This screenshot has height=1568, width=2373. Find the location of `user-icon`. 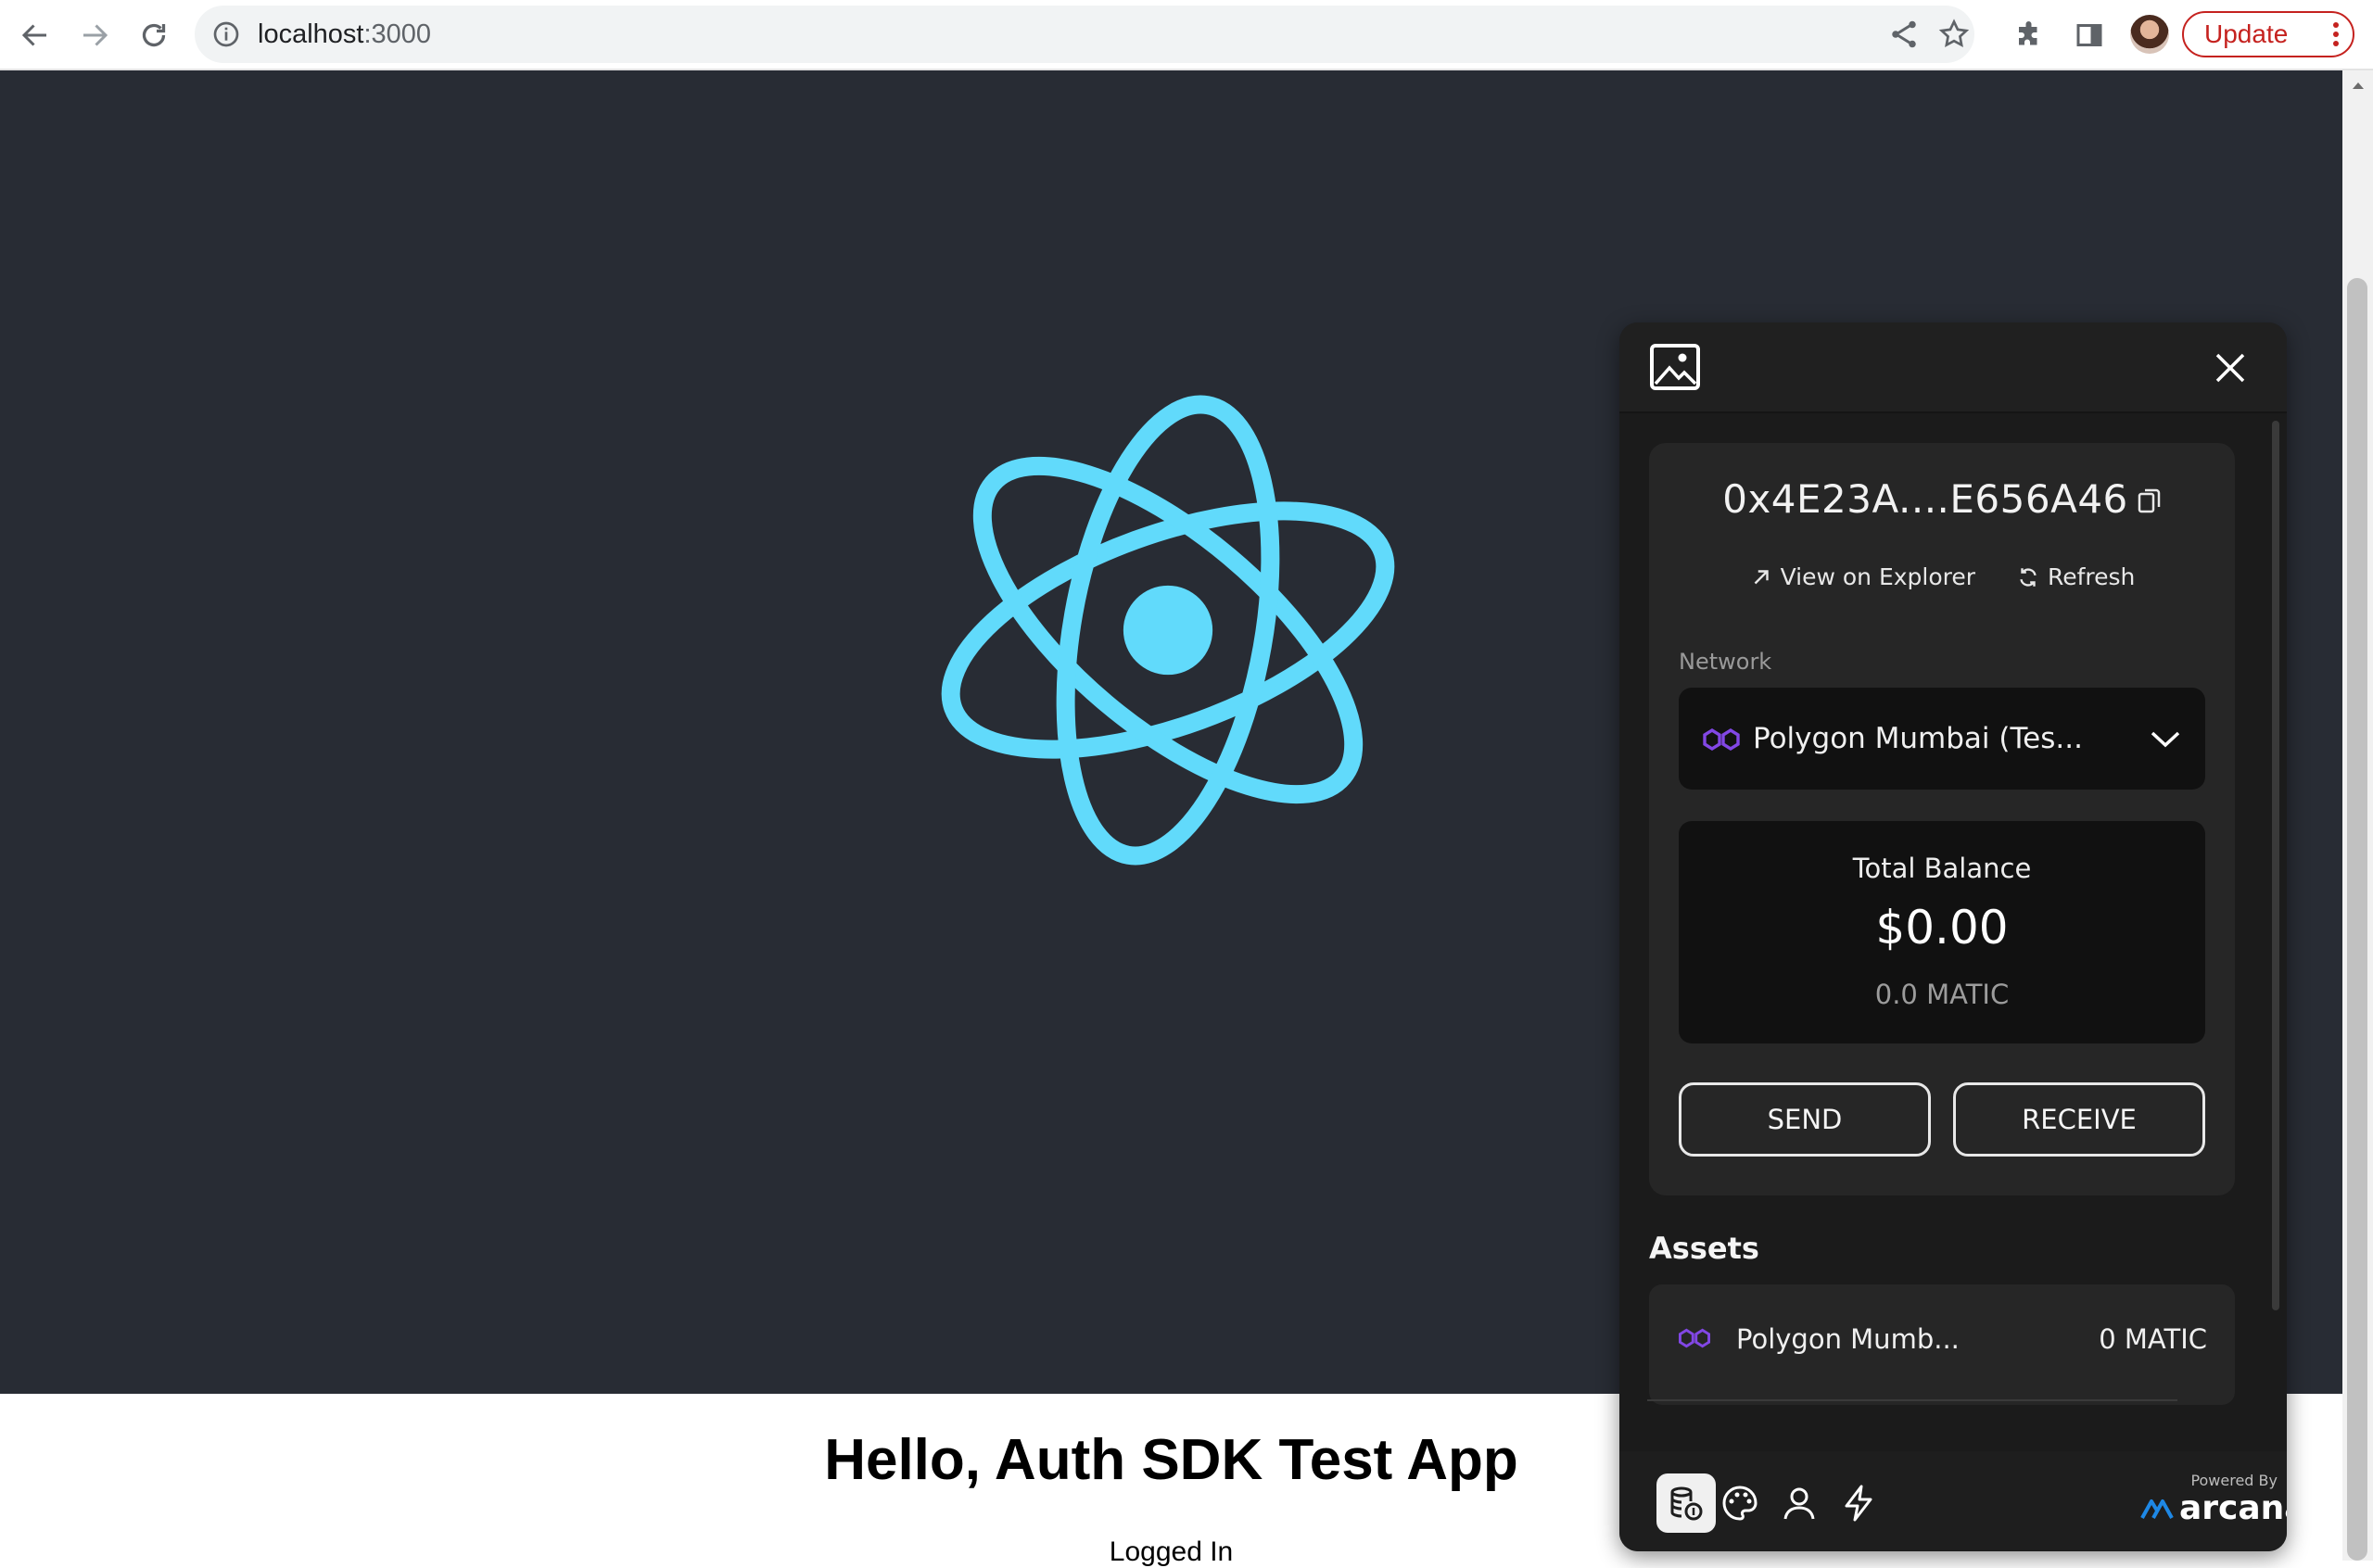

user-icon is located at coordinates (1799, 1503).